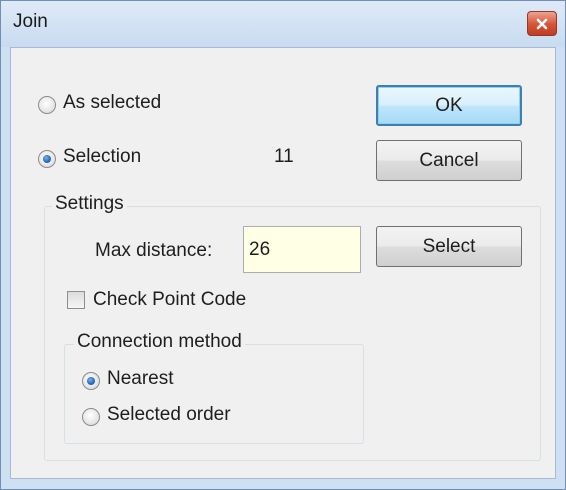 Image resolution: width=566 pixels, height=490 pixels. What do you see at coordinates (159, 342) in the screenshot?
I see `connection-method-group-title: Connection method` at bounding box center [159, 342].